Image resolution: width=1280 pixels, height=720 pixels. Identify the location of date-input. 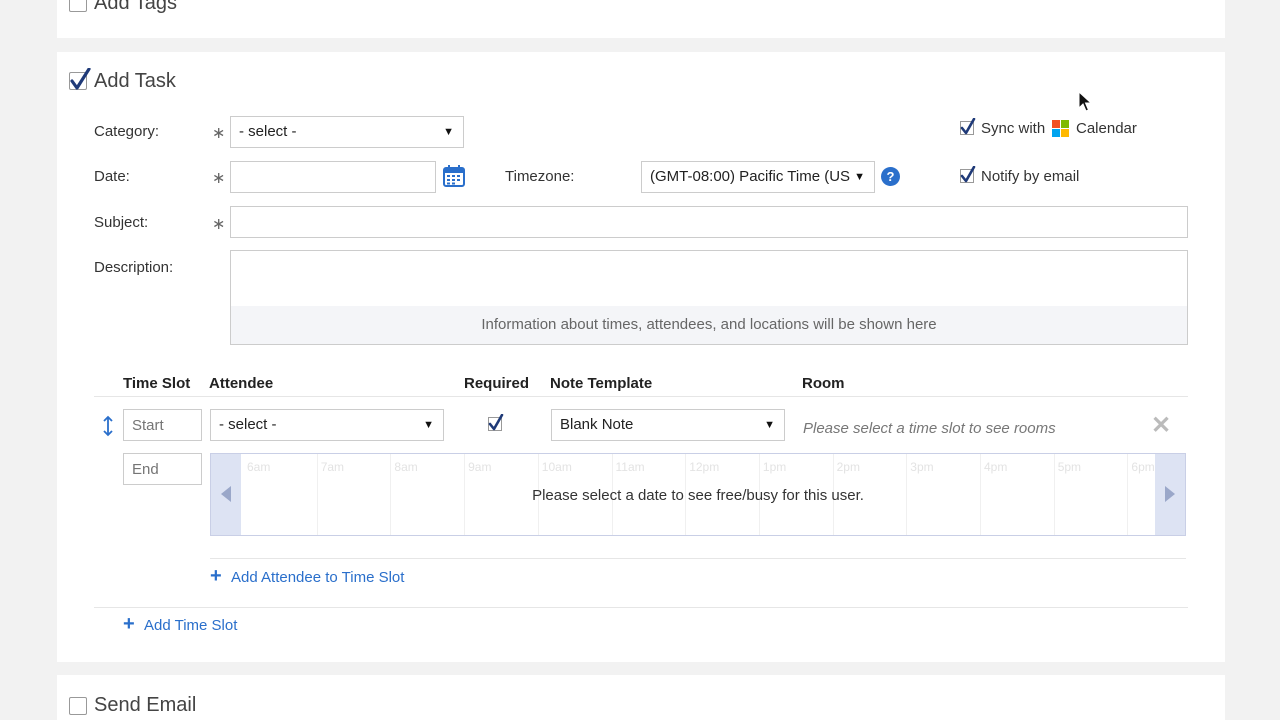
(333, 177).